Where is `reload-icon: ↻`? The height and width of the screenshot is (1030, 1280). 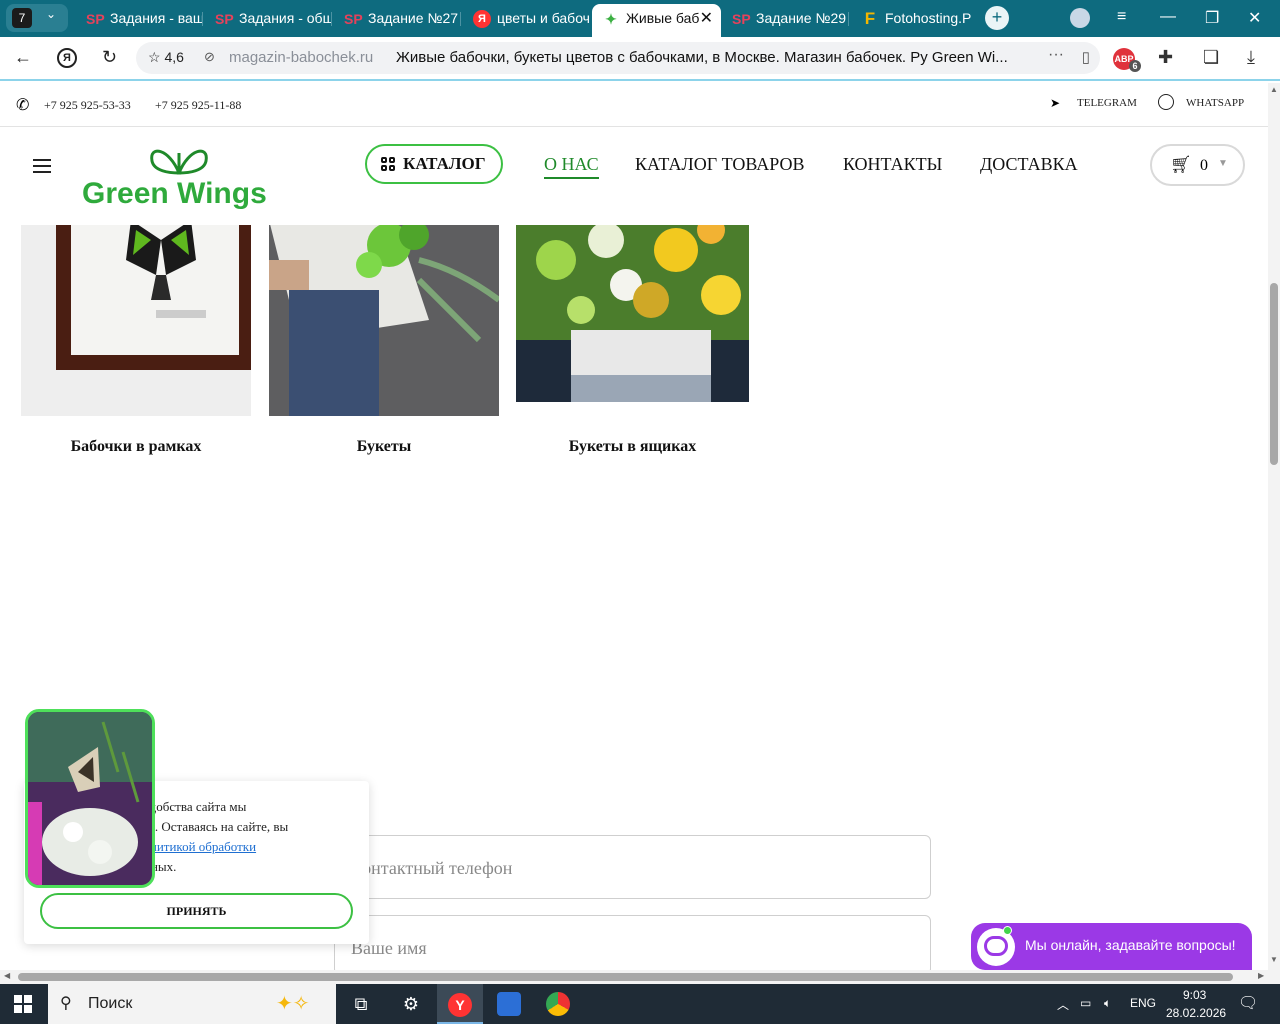 reload-icon: ↻ is located at coordinates (109, 57).